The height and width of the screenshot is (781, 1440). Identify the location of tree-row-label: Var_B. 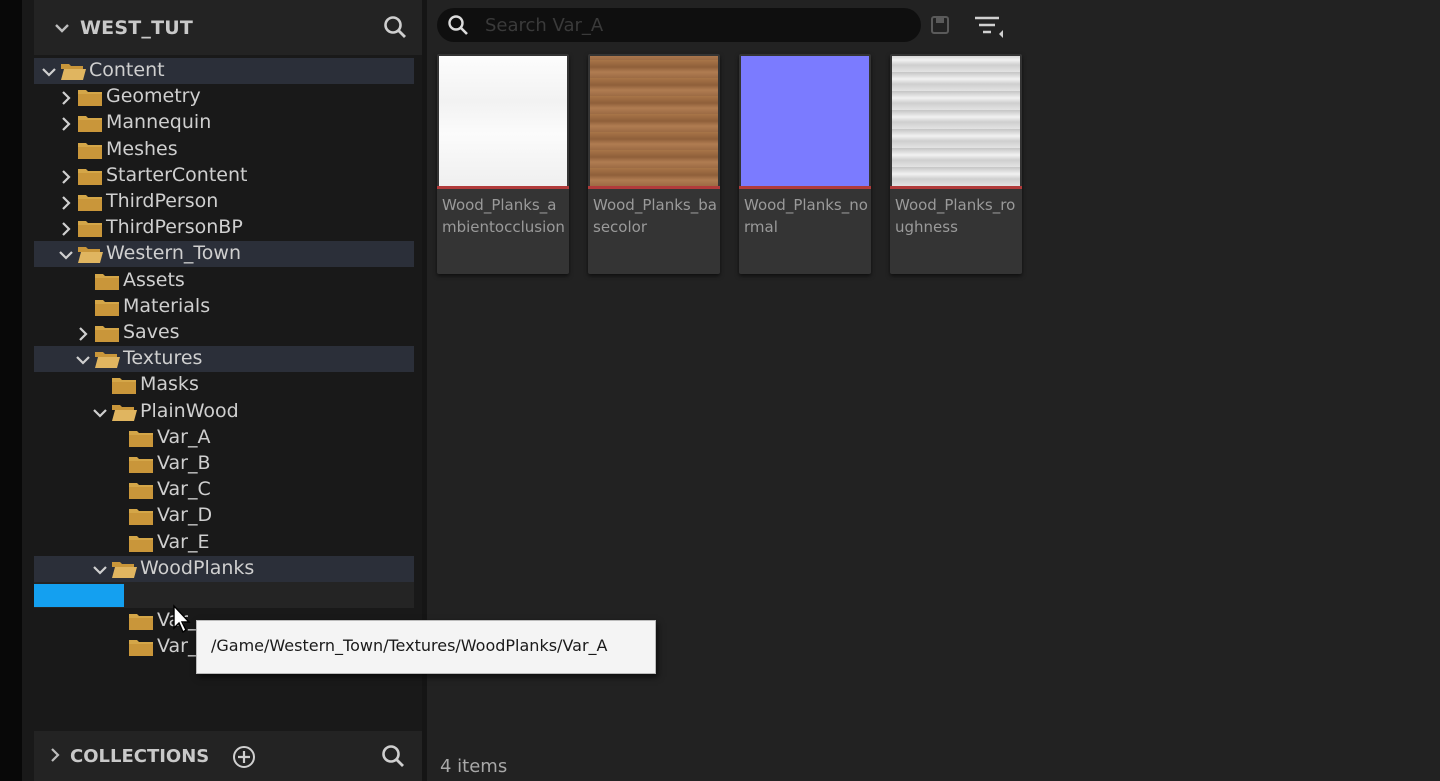
(184, 463).